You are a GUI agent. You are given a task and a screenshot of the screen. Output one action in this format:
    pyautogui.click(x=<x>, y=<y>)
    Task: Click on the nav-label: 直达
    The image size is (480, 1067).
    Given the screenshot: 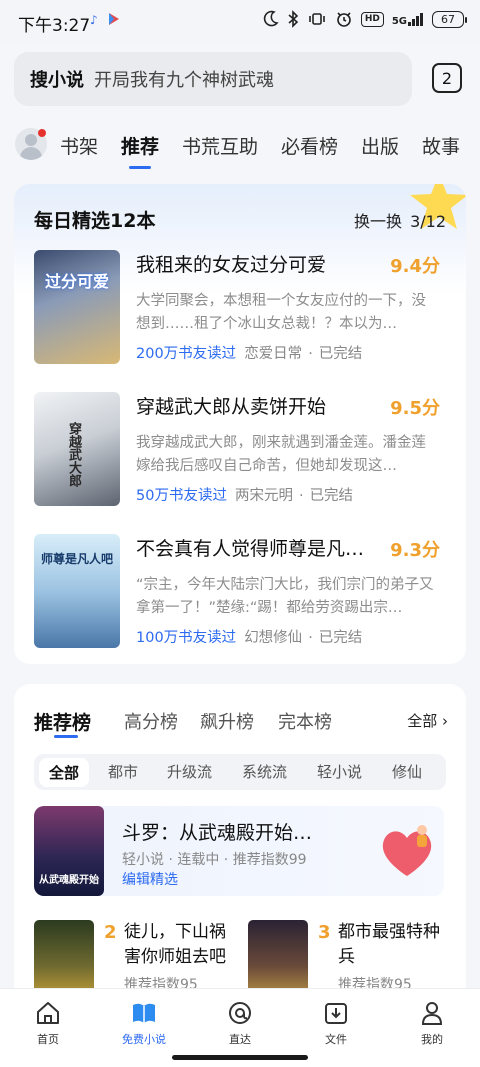 What is the action you would take?
    pyautogui.click(x=240, y=1039)
    